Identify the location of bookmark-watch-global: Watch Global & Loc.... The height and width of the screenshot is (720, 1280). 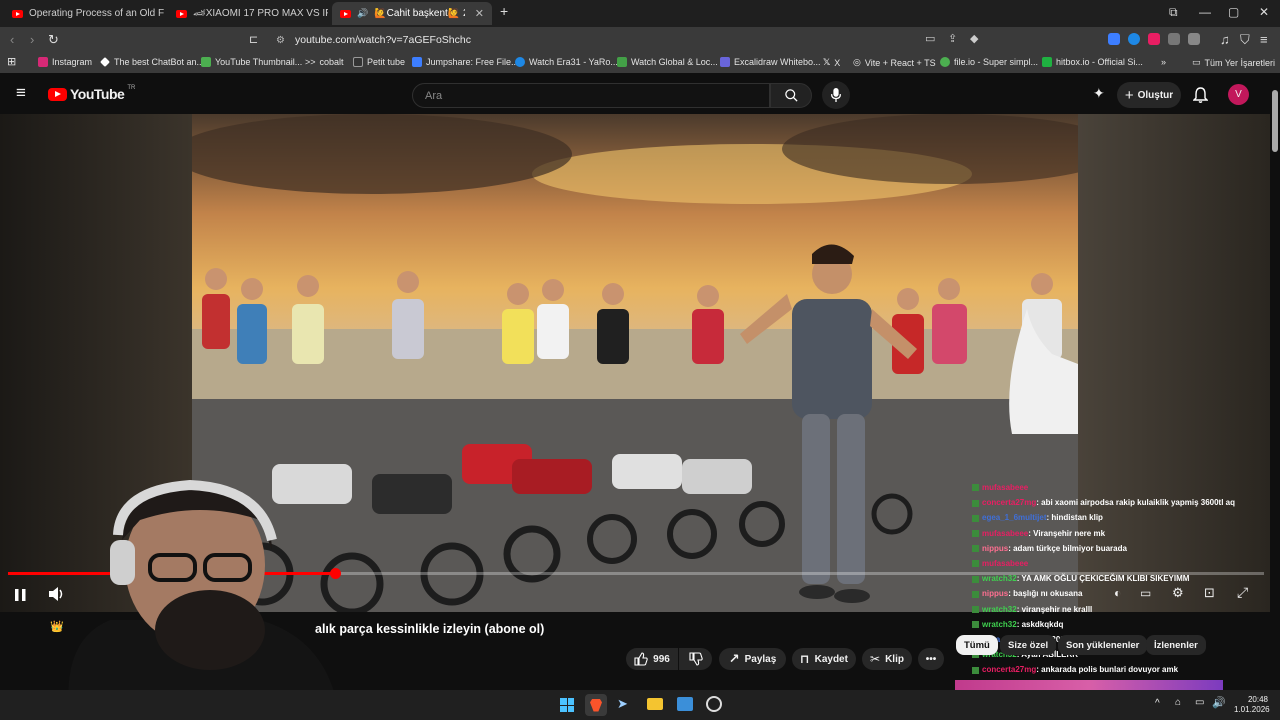
(667, 62).